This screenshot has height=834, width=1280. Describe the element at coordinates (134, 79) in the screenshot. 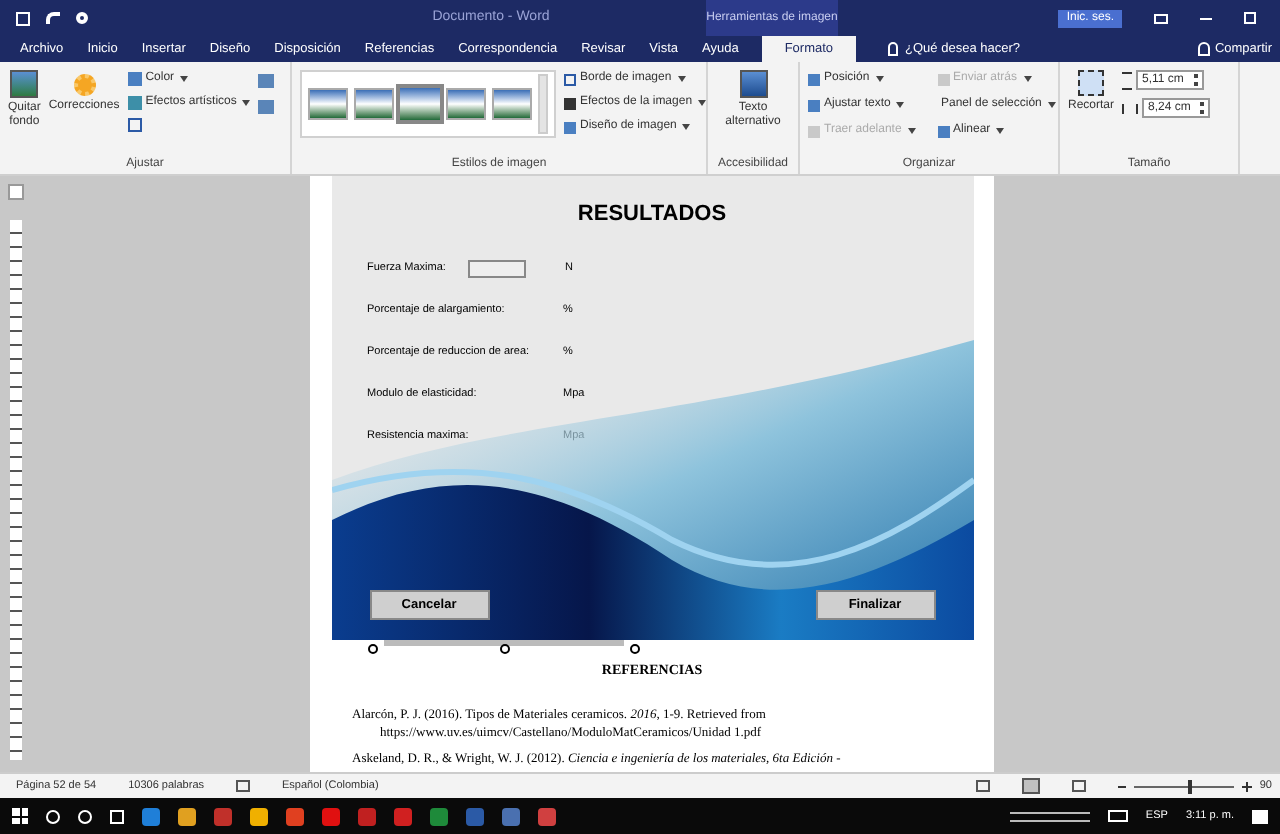

I see `color-icon` at that location.